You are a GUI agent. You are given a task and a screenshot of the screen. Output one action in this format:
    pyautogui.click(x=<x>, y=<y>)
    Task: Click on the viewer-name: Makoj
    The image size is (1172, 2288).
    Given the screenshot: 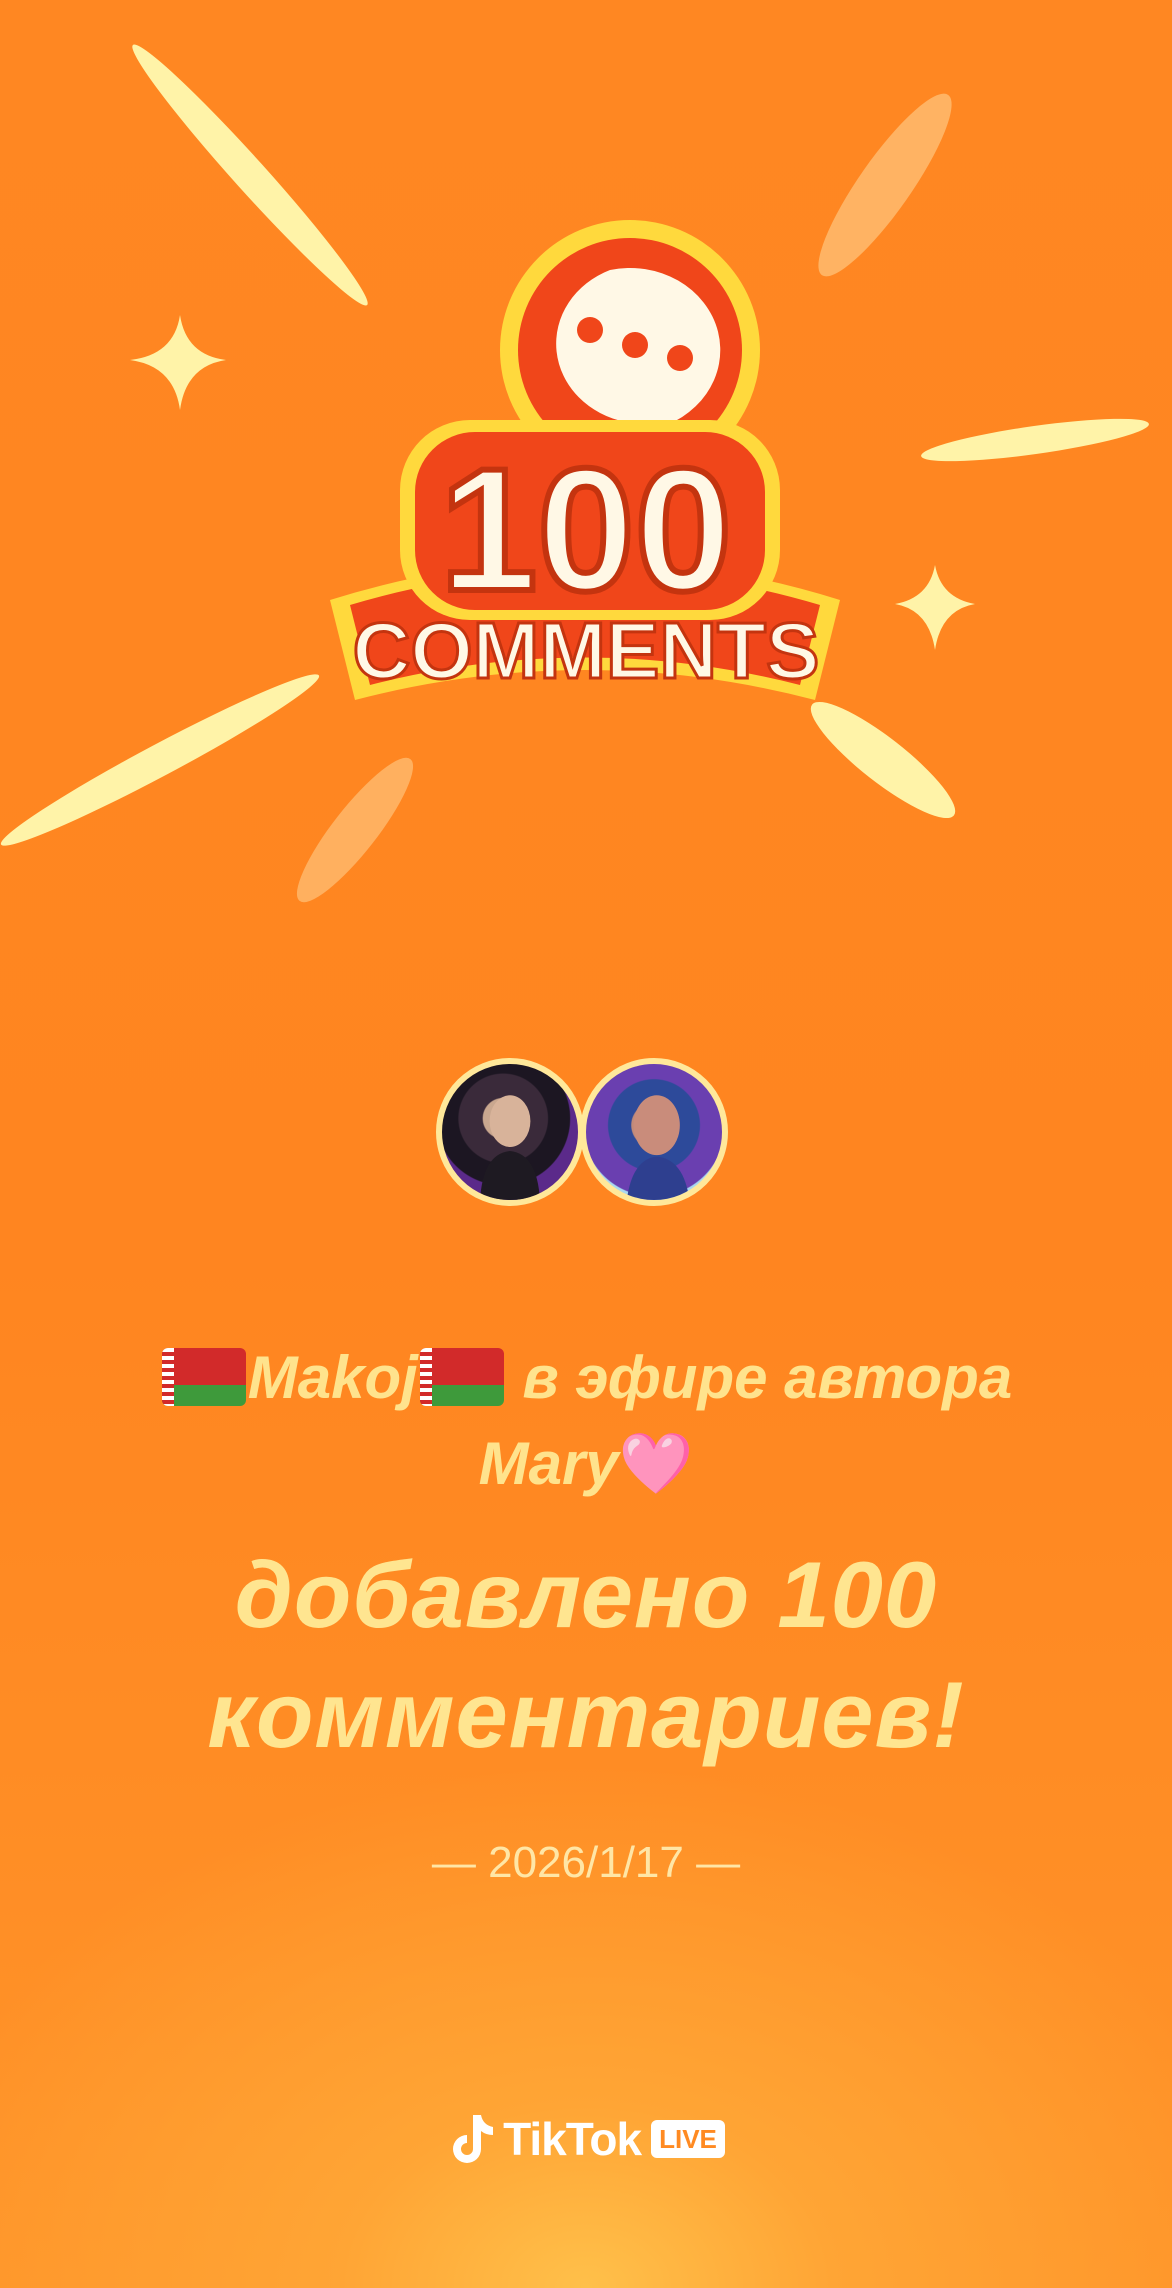 What is the action you would take?
    pyautogui.click(x=333, y=1377)
    